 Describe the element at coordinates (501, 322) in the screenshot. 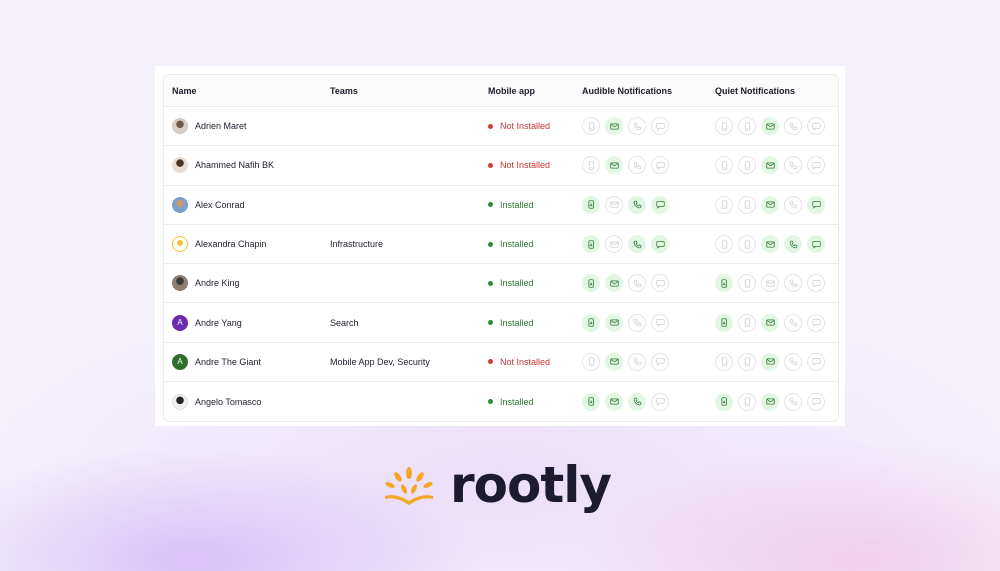

I see `table-row: AAndre YangSearchInstalled` at that location.